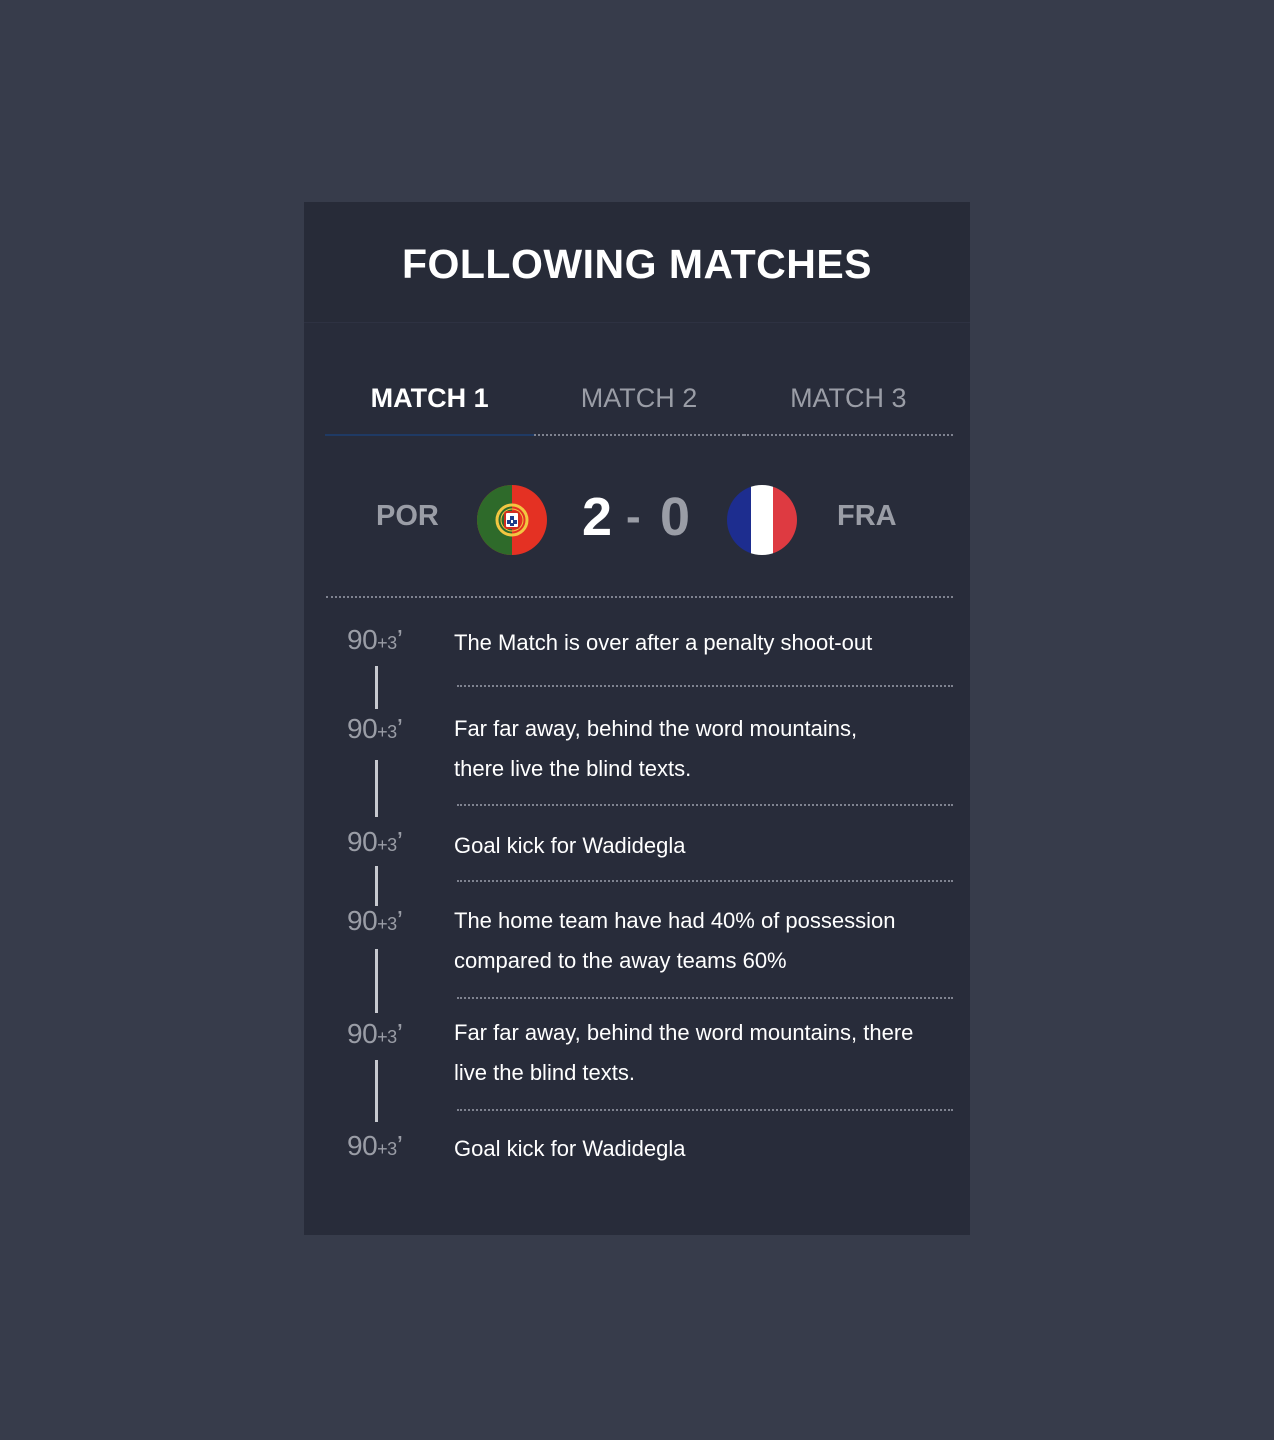  I want to click on tab-match-2: MATCH 2, so click(639, 399).